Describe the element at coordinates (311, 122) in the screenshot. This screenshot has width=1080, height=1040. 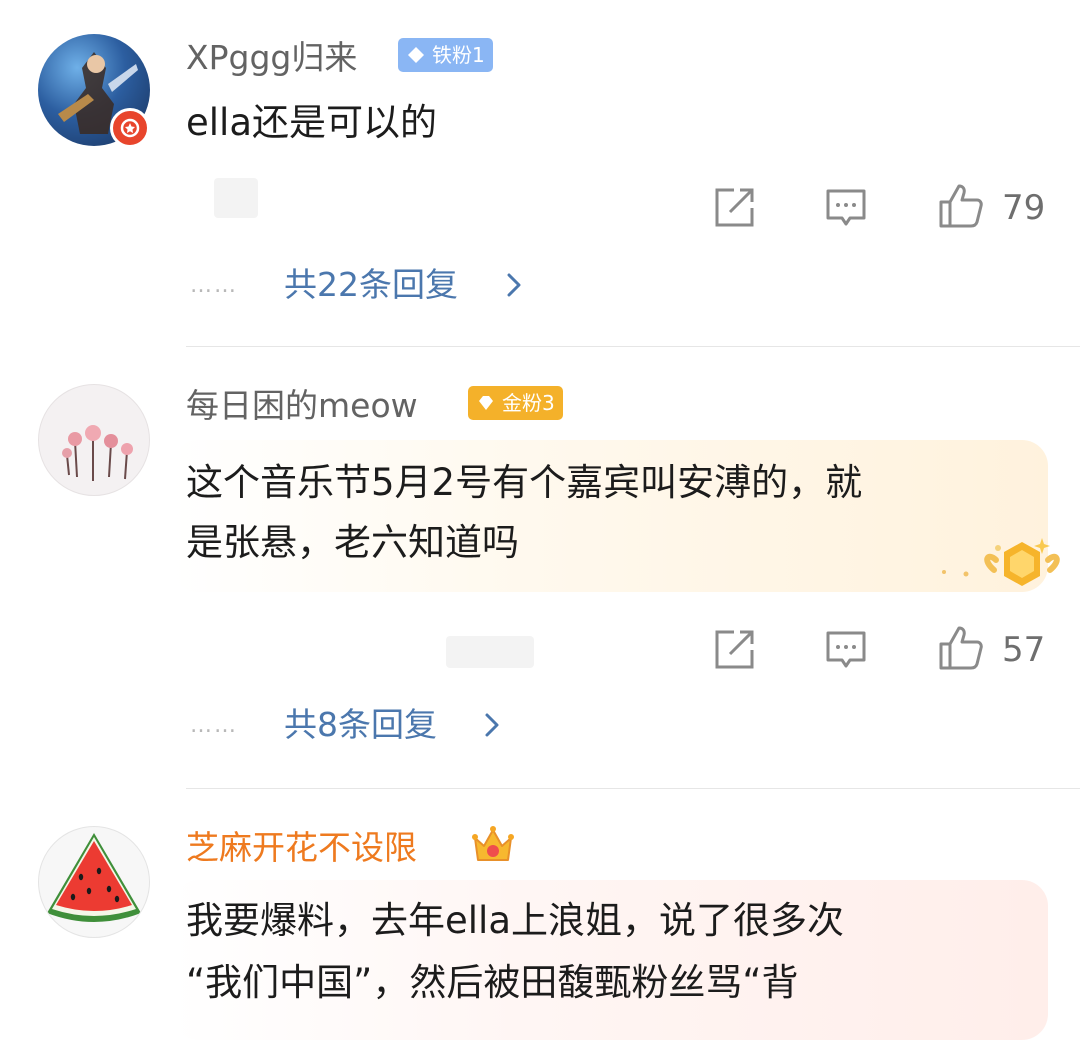
I see `comment-text: ella还是可以的` at that location.